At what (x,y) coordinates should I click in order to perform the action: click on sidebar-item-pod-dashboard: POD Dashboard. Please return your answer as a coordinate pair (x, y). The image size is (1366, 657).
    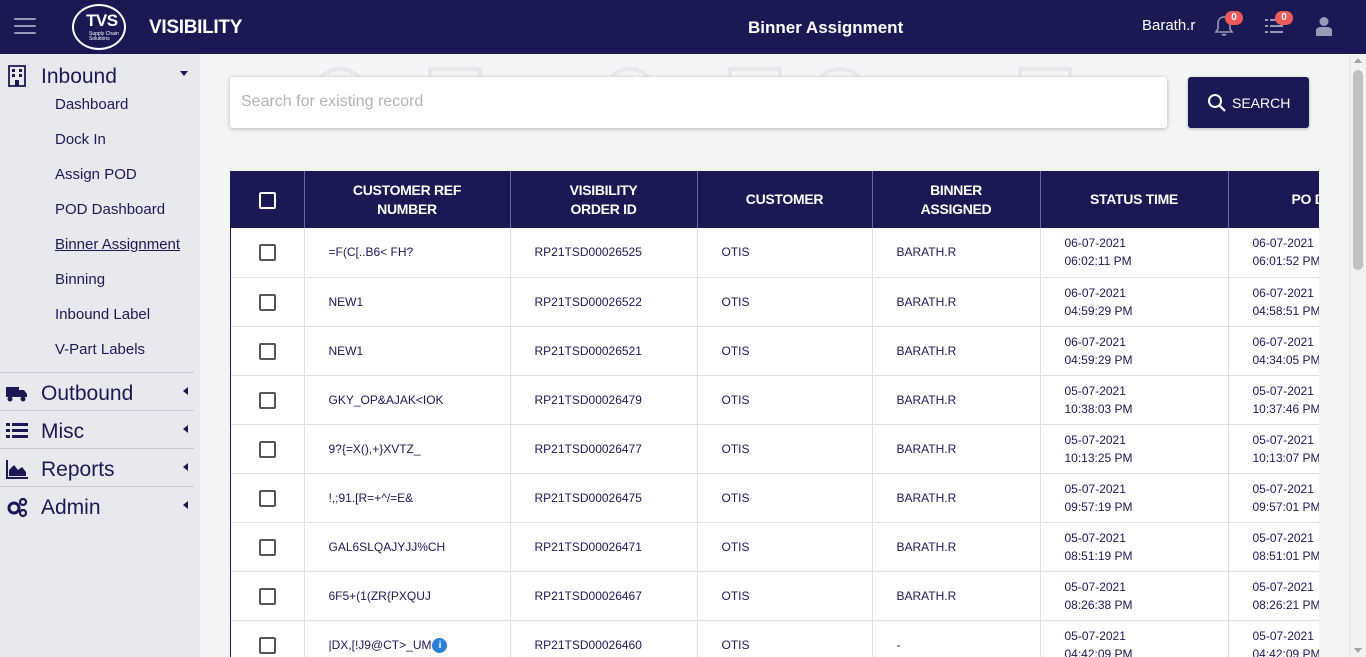
    Looking at the image, I should click on (110, 209).